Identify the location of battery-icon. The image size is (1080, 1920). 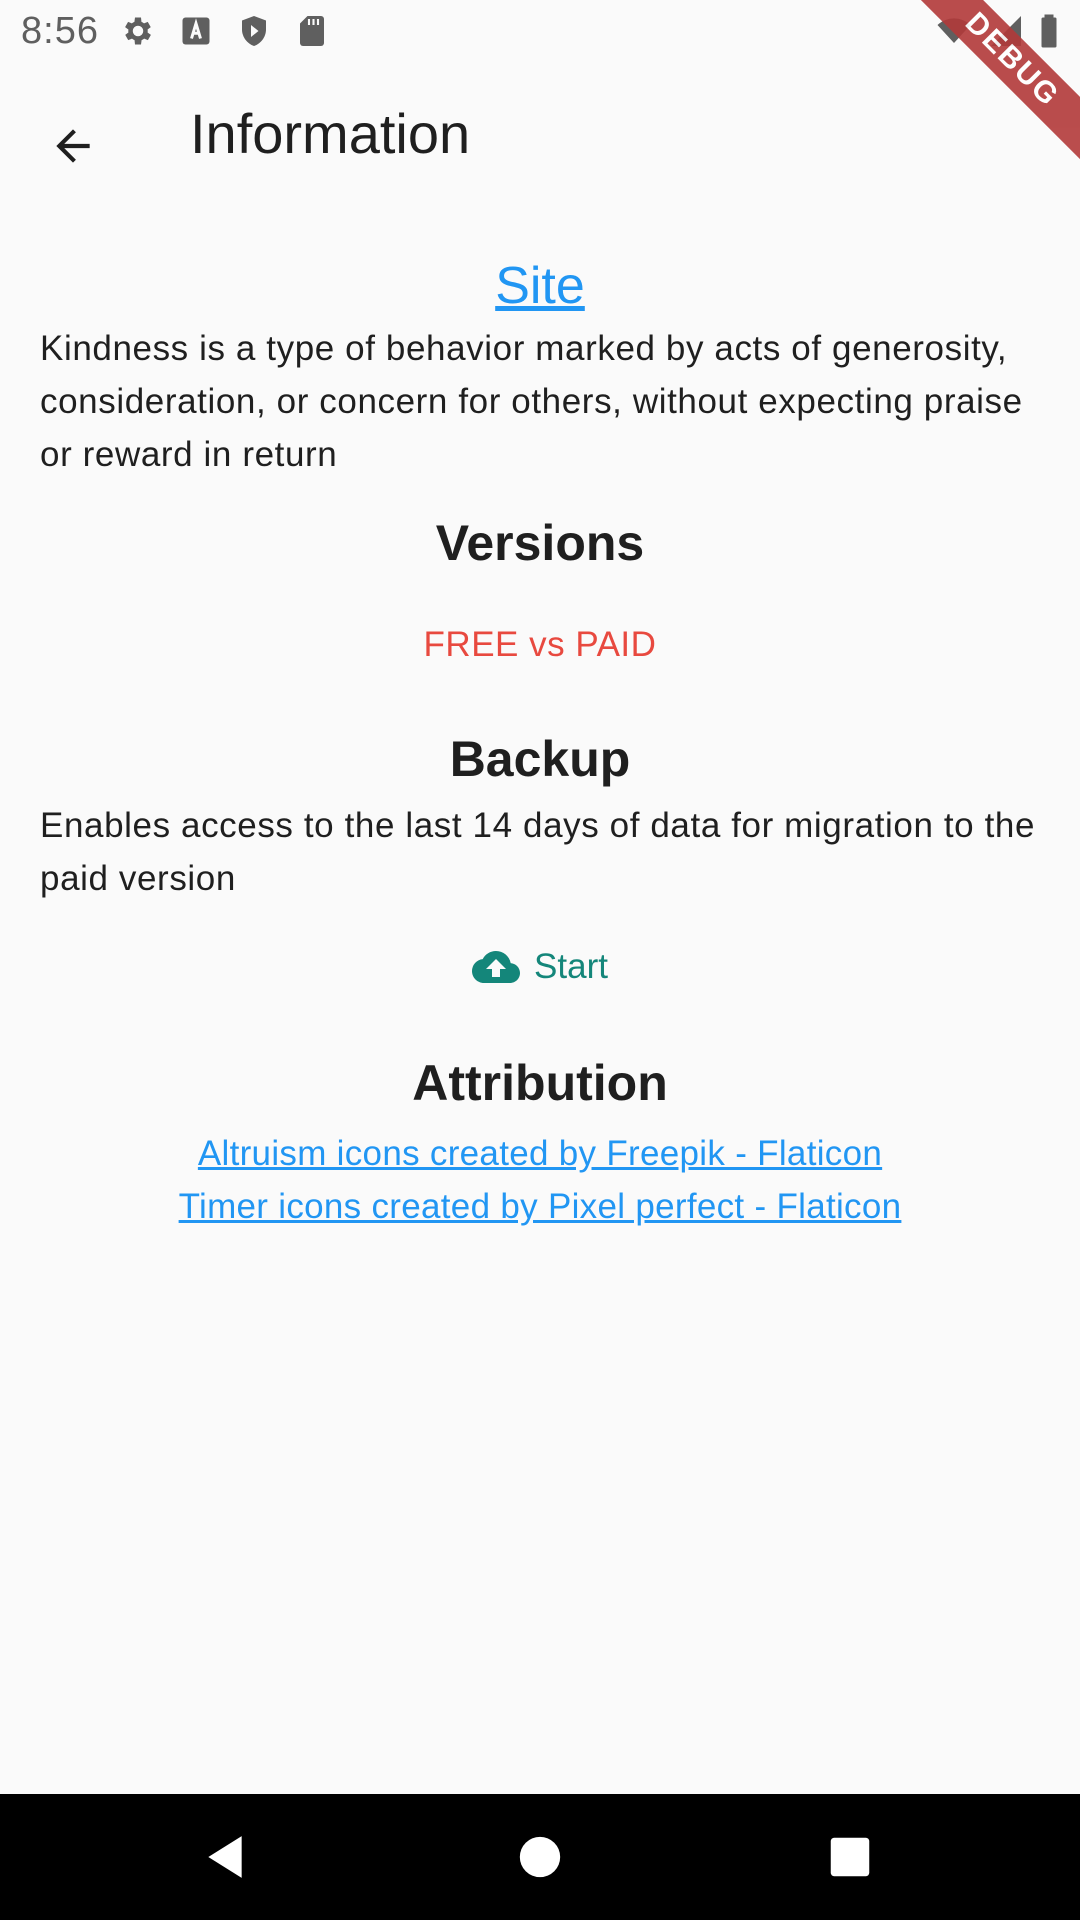
(1049, 33).